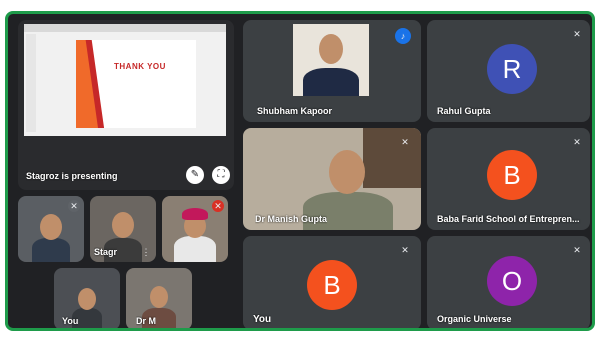  What do you see at coordinates (512, 69) in the screenshot?
I see `avatar: R` at bounding box center [512, 69].